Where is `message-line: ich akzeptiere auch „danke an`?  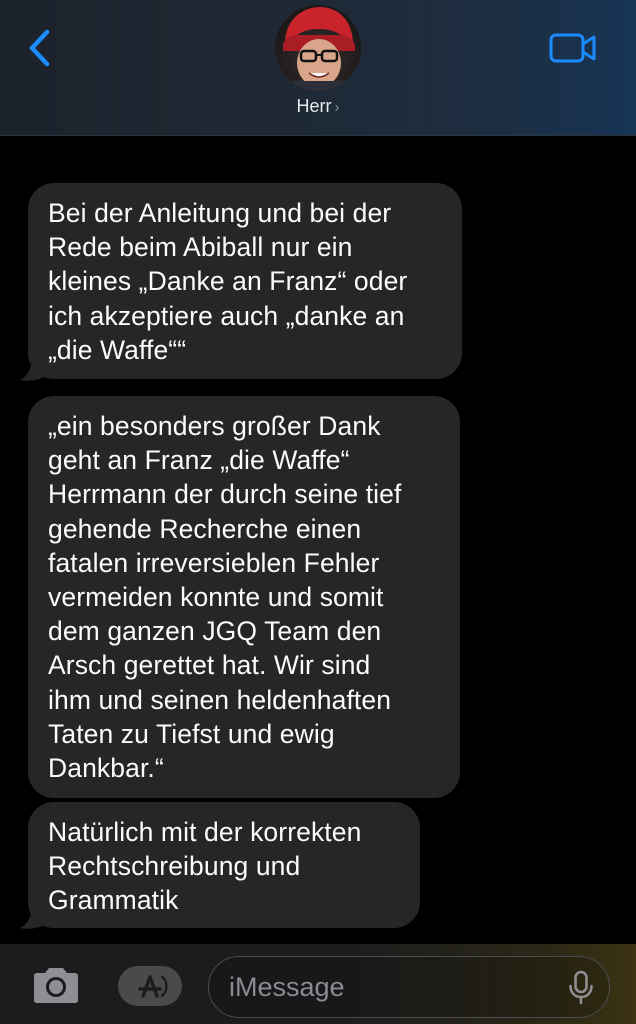 message-line: ich akzeptiere auch „danke an is located at coordinates (226, 315).